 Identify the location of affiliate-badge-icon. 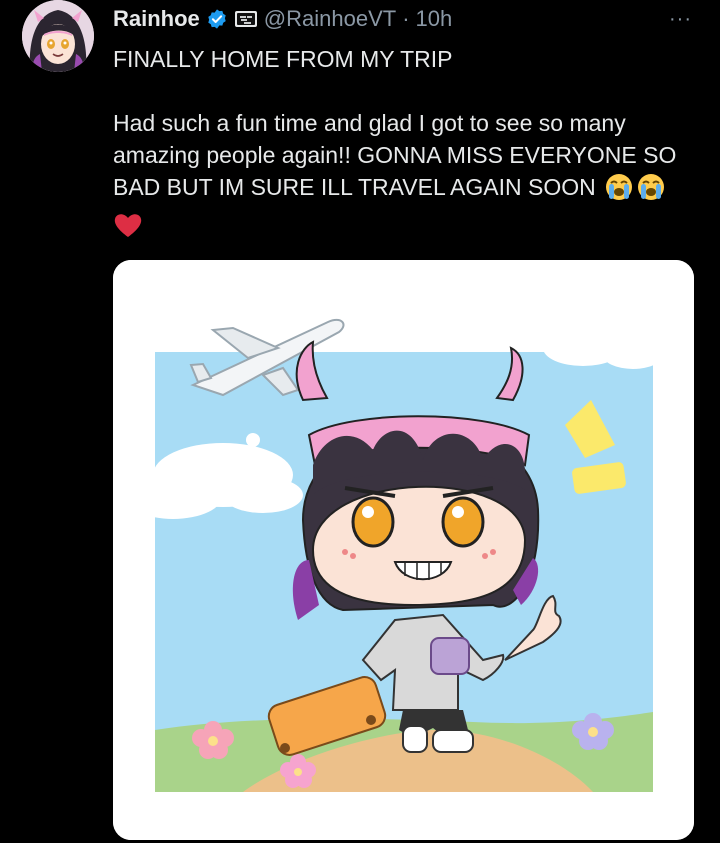
(246, 19).